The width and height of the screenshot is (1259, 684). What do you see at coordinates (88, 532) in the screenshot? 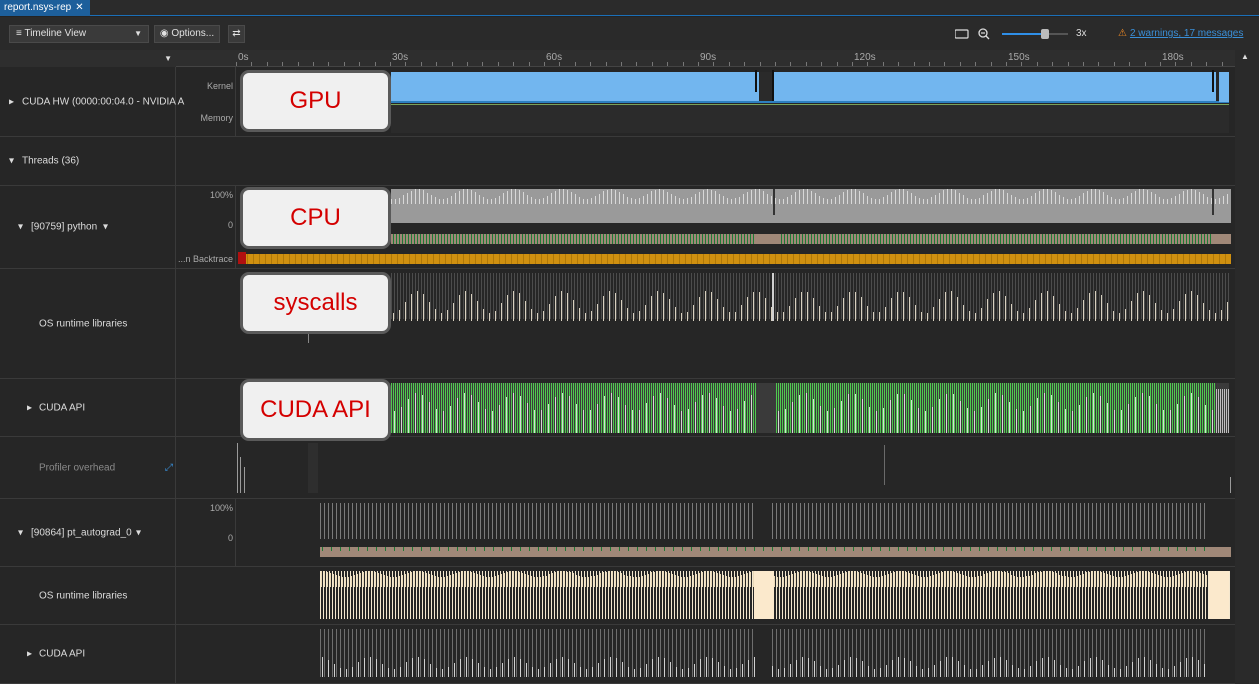
I see `row-label: ▾ [90864] pt_autograd_0 ▾` at bounding box center [88, 532].